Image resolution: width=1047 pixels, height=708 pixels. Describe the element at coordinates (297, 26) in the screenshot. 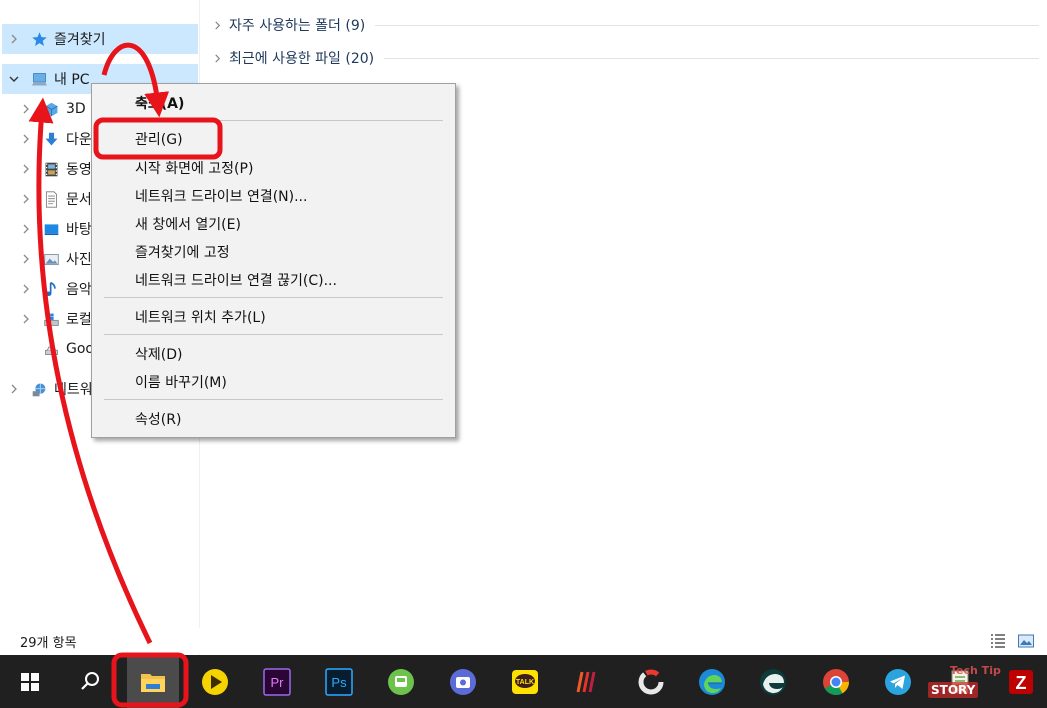

I see `group-header-label: 자주 사용하는 폴더 (9)` at that location.